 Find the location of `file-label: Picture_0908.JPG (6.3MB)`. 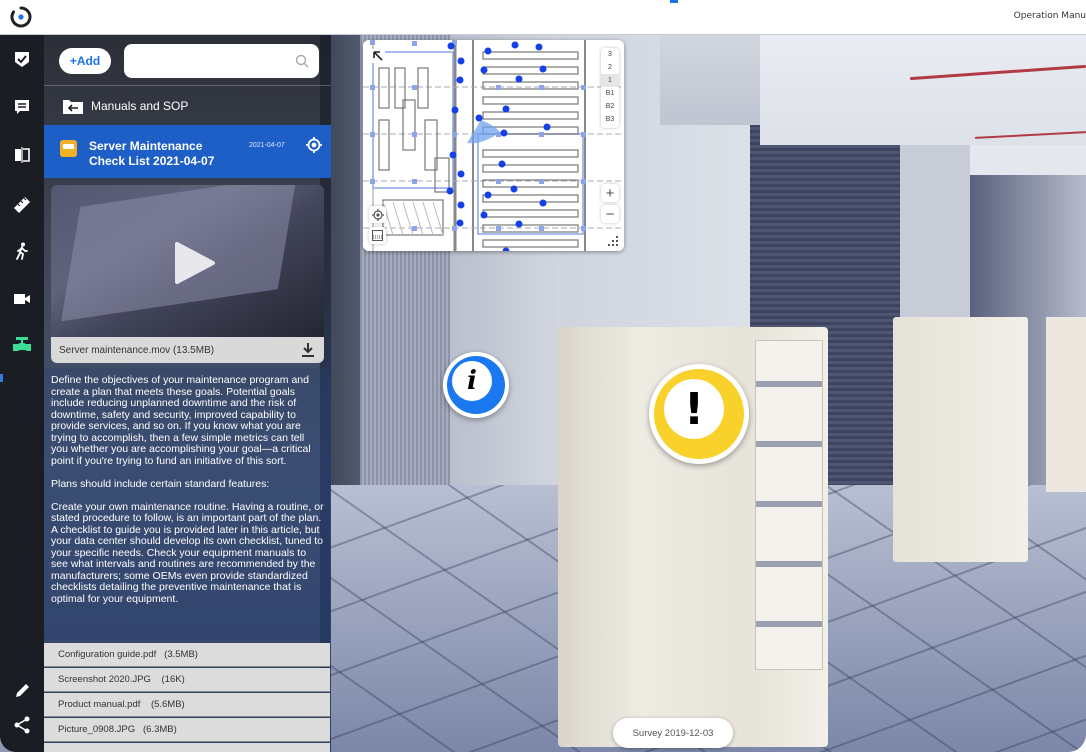

file-label: Picture_0908.JPG (6.3MB) is located at coordinates (117, 729).